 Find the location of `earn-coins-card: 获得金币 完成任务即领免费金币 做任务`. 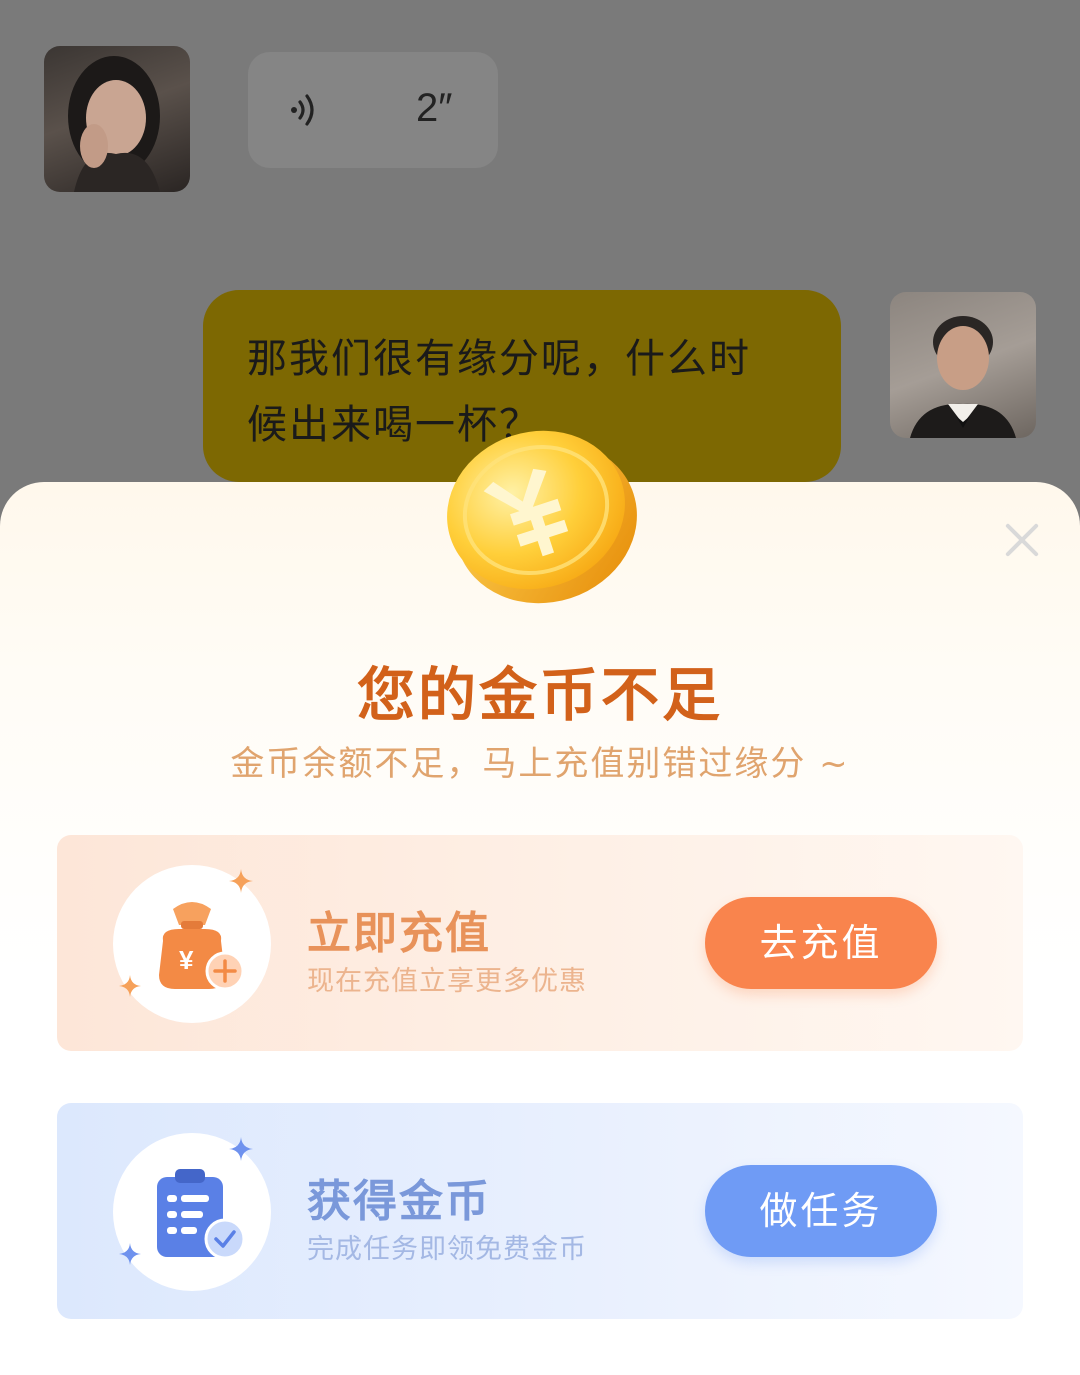

earn-coins-card: 获得金币 完成任务即领免费金币 做任务 is located at coordinates (540, 1211).